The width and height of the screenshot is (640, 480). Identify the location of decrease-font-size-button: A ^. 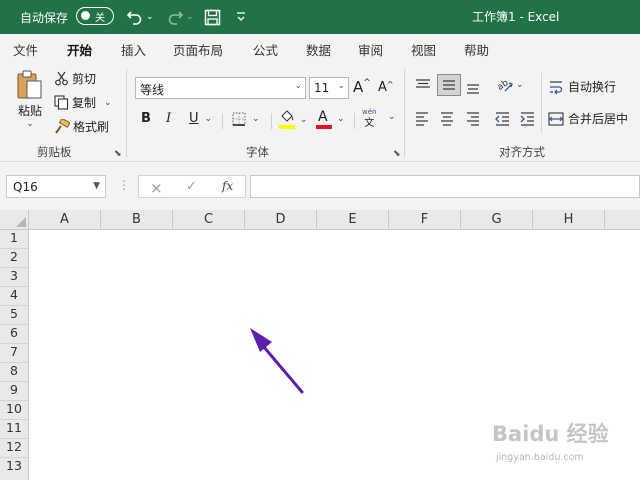
(386, 87).